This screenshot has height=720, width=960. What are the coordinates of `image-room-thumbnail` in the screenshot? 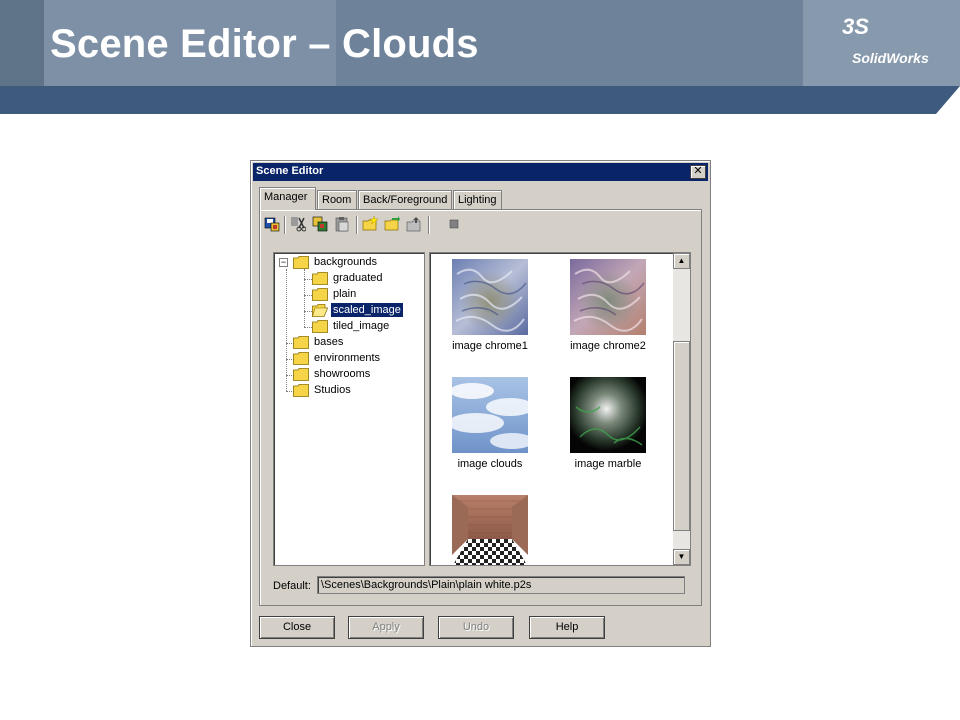 It's located at (490, 530).